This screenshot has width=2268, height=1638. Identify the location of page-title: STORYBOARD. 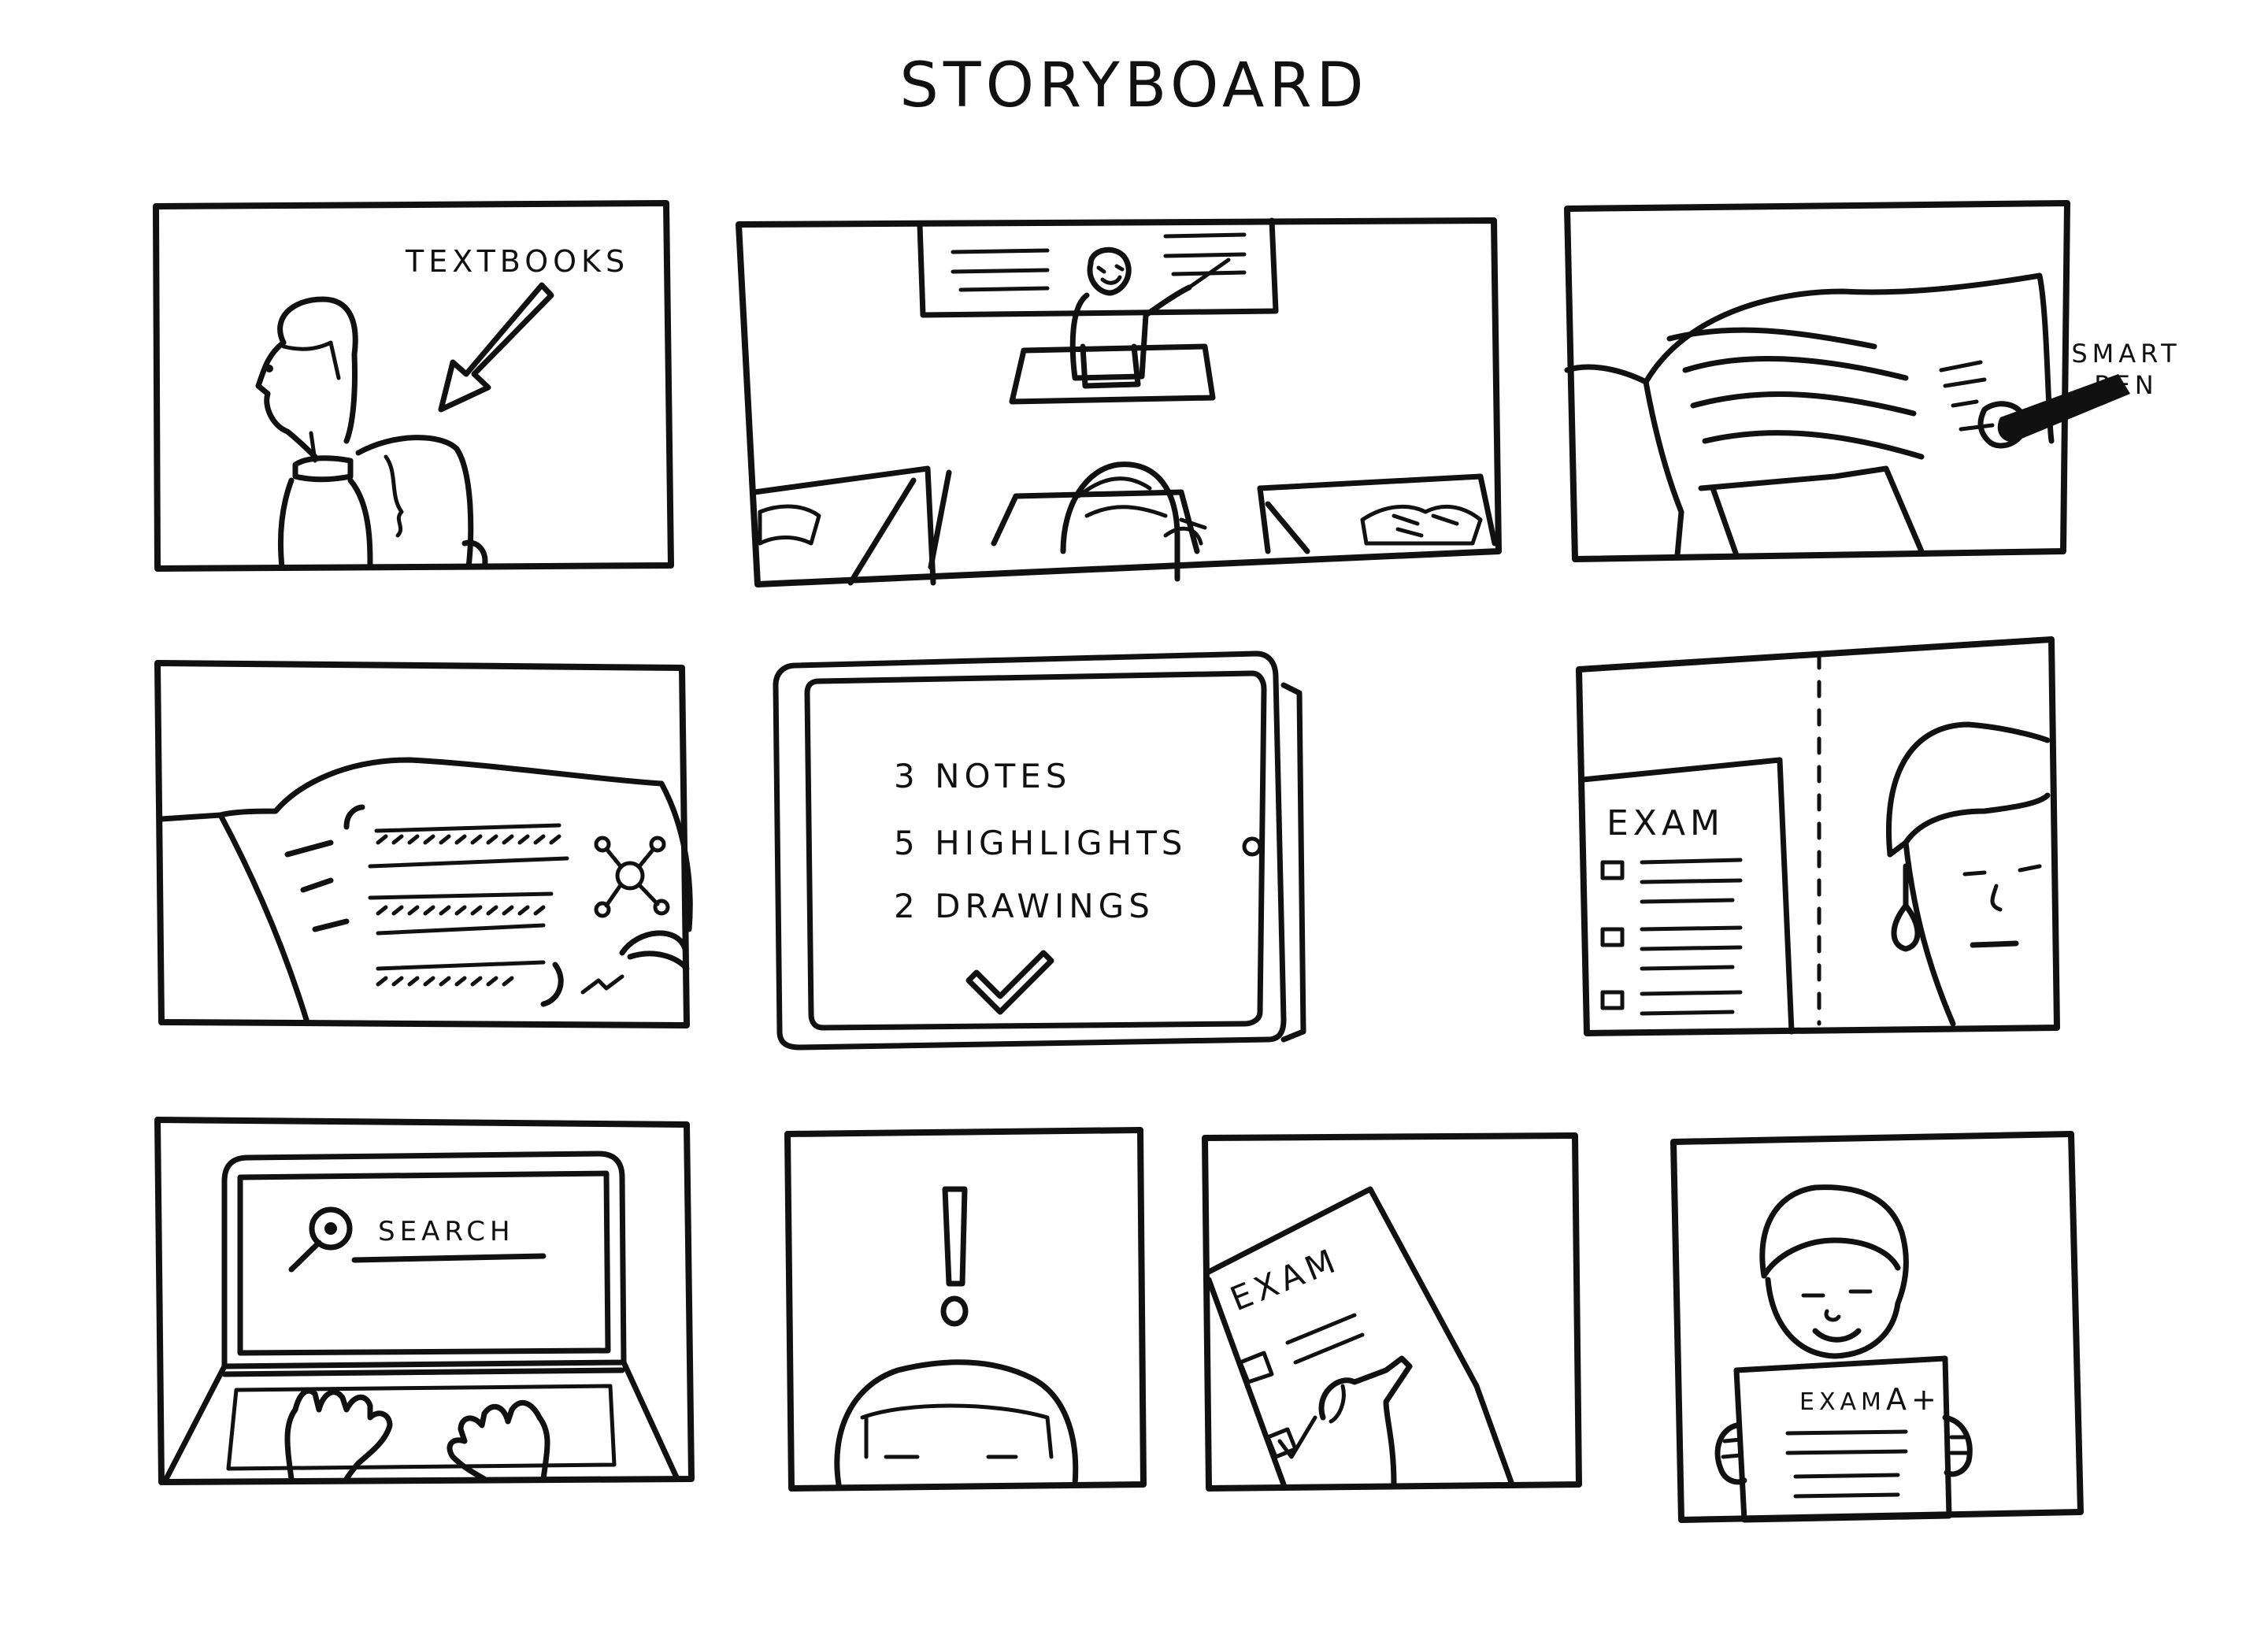
(1133, 85).